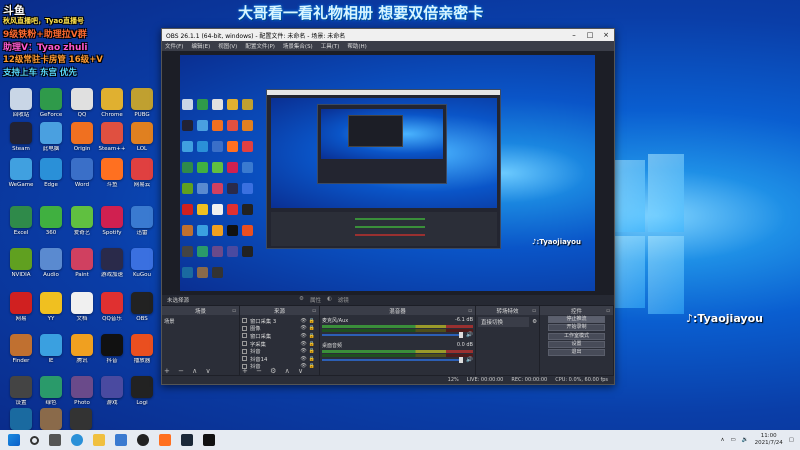 The height and width of the screenshot is (450, 800). I want to click on stop-streaming-button: 停止推流, so click(576, 320).